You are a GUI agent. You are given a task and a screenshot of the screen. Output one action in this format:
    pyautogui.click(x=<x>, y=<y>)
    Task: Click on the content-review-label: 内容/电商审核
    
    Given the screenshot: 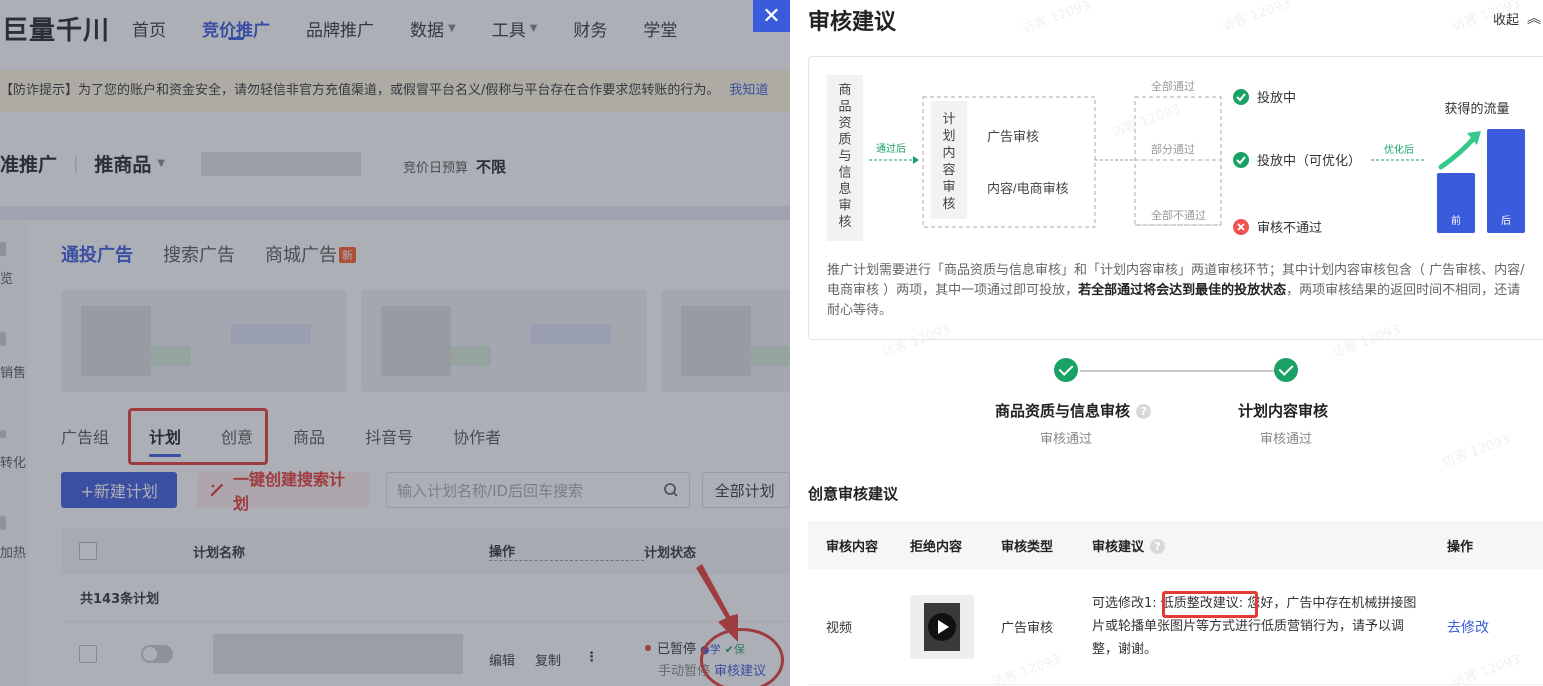 What is the action you would take?
    pyautogui.click(x=1028, y=188)
    